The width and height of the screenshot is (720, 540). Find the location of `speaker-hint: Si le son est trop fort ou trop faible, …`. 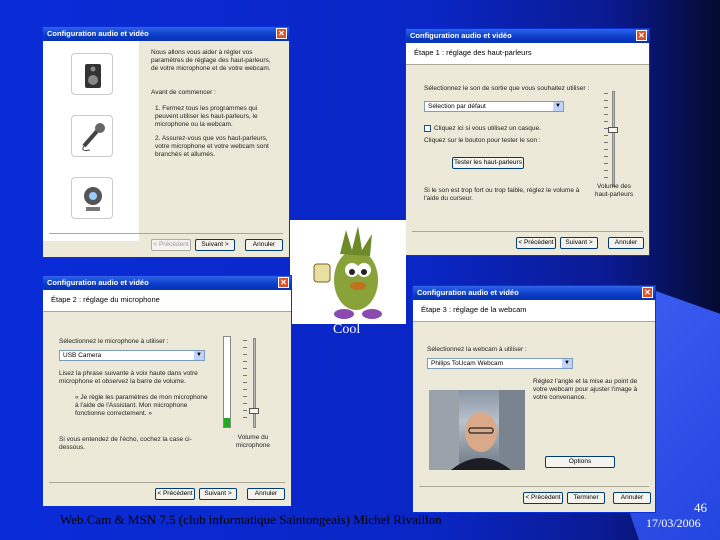

speaker-hint: Si le son est trop fort ou trop faible, … is located at coordinates (502, 194).